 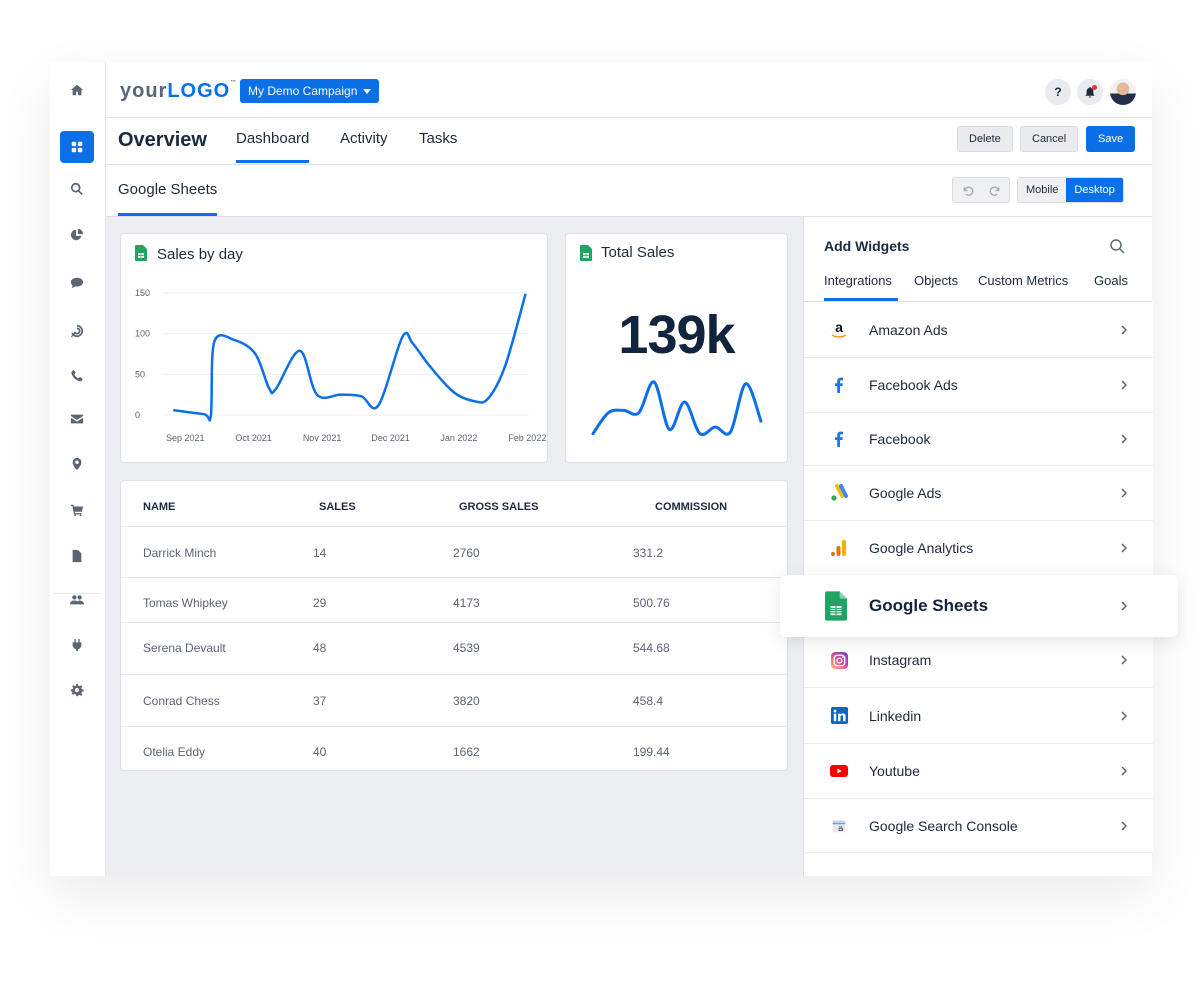 What do you see at coordinates (905, 493) in the screenshot?
I see `integration-label: Google Ads` at bounding box center [905, 493].